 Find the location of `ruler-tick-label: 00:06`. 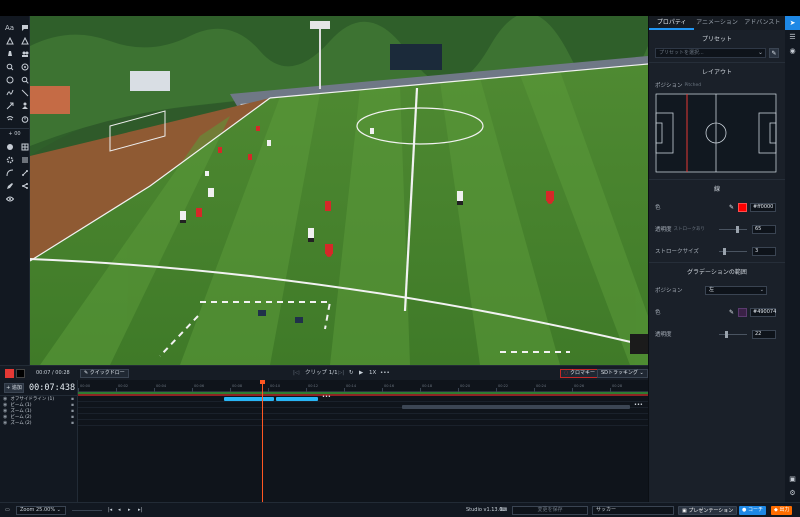

ruler-tick-label: 00:06 is located at coordinates (199, 386).